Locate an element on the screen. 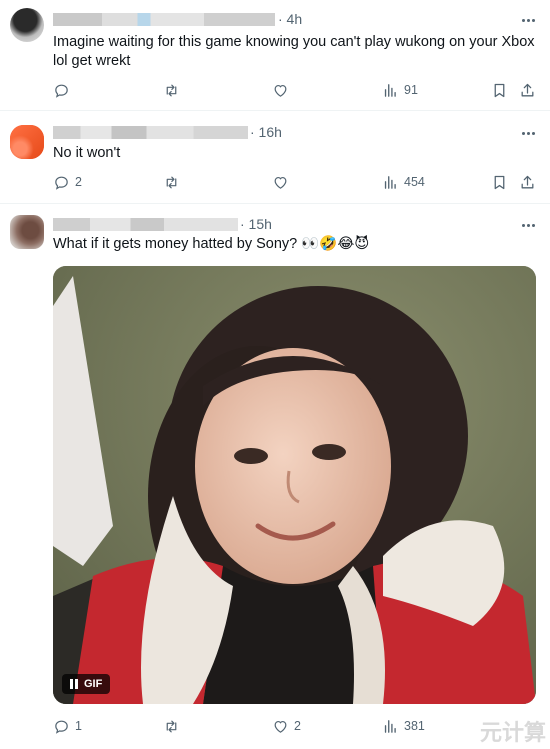 The width and height of the screenshot is (550, 749). like-count: 2 is located at coordinates (297, 726).